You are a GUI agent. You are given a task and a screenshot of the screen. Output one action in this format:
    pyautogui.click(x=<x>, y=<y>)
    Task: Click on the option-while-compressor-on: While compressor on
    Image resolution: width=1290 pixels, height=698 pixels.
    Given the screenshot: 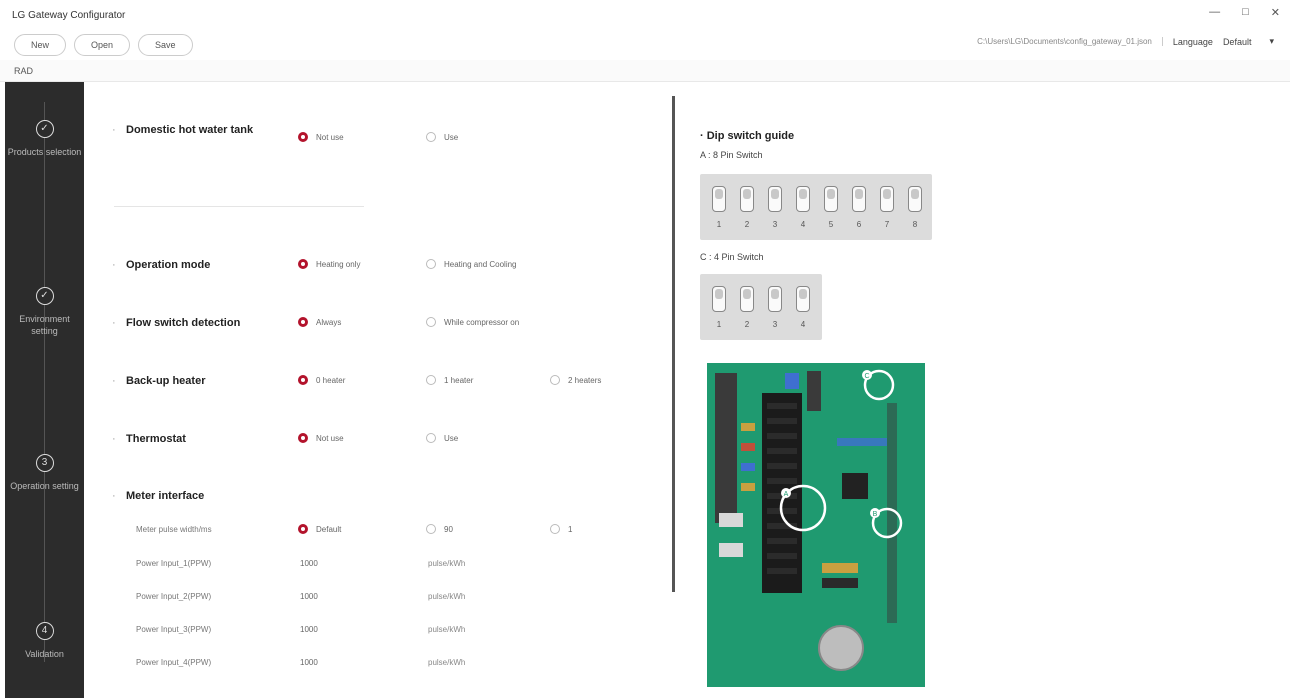 What is the action you would take?
    pyautogui.click(x=472, y=322)
    